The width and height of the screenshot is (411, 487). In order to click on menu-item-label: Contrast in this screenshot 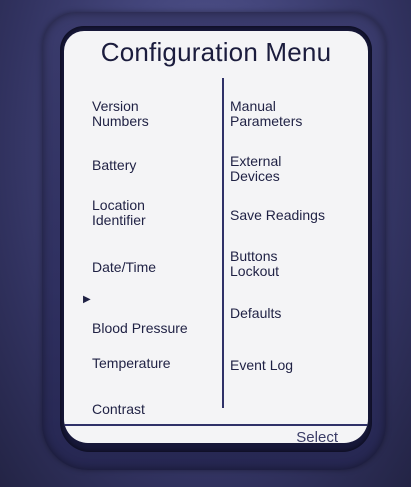, I will do `click(118, 409)`.